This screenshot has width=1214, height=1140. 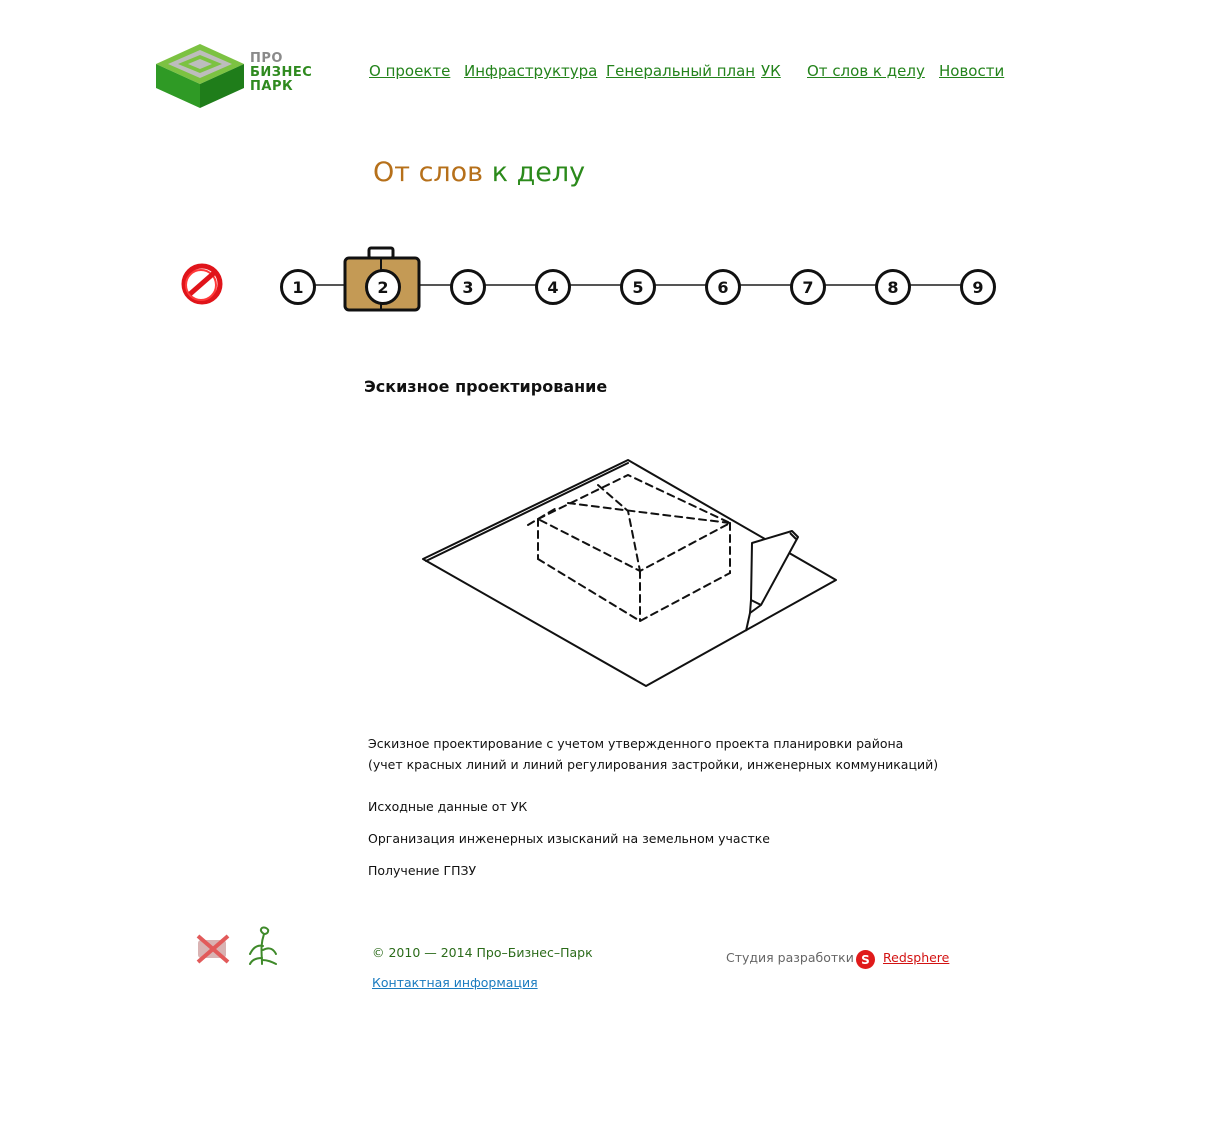 I want to click on copyright-text: © 2010 — 2014 Про–Бизнес–Парк, so click(x=482, y=952).